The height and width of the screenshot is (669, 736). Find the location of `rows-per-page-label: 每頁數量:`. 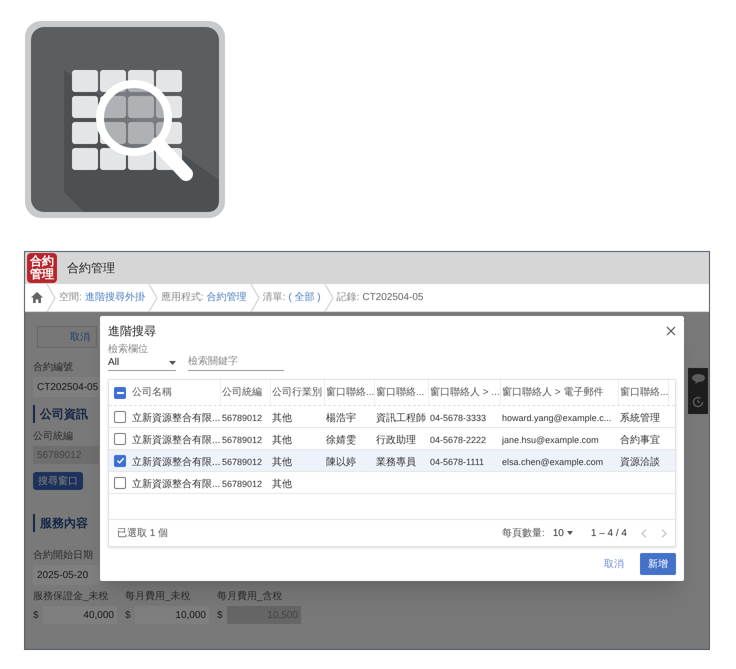

rows-per-page-label: 每頁數量: is located at coordinates (523, 533).